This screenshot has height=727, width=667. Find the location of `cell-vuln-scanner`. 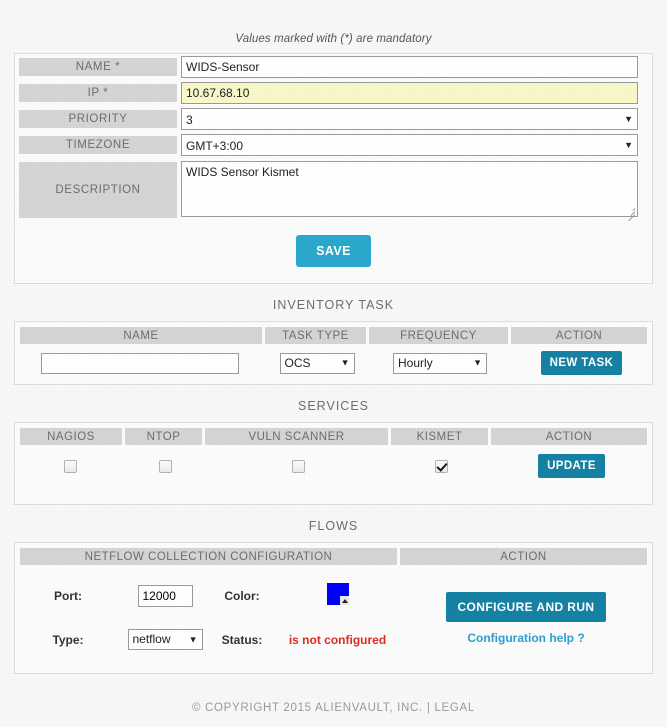

cell-vuln-scanner is located at coordinates (298, 474).